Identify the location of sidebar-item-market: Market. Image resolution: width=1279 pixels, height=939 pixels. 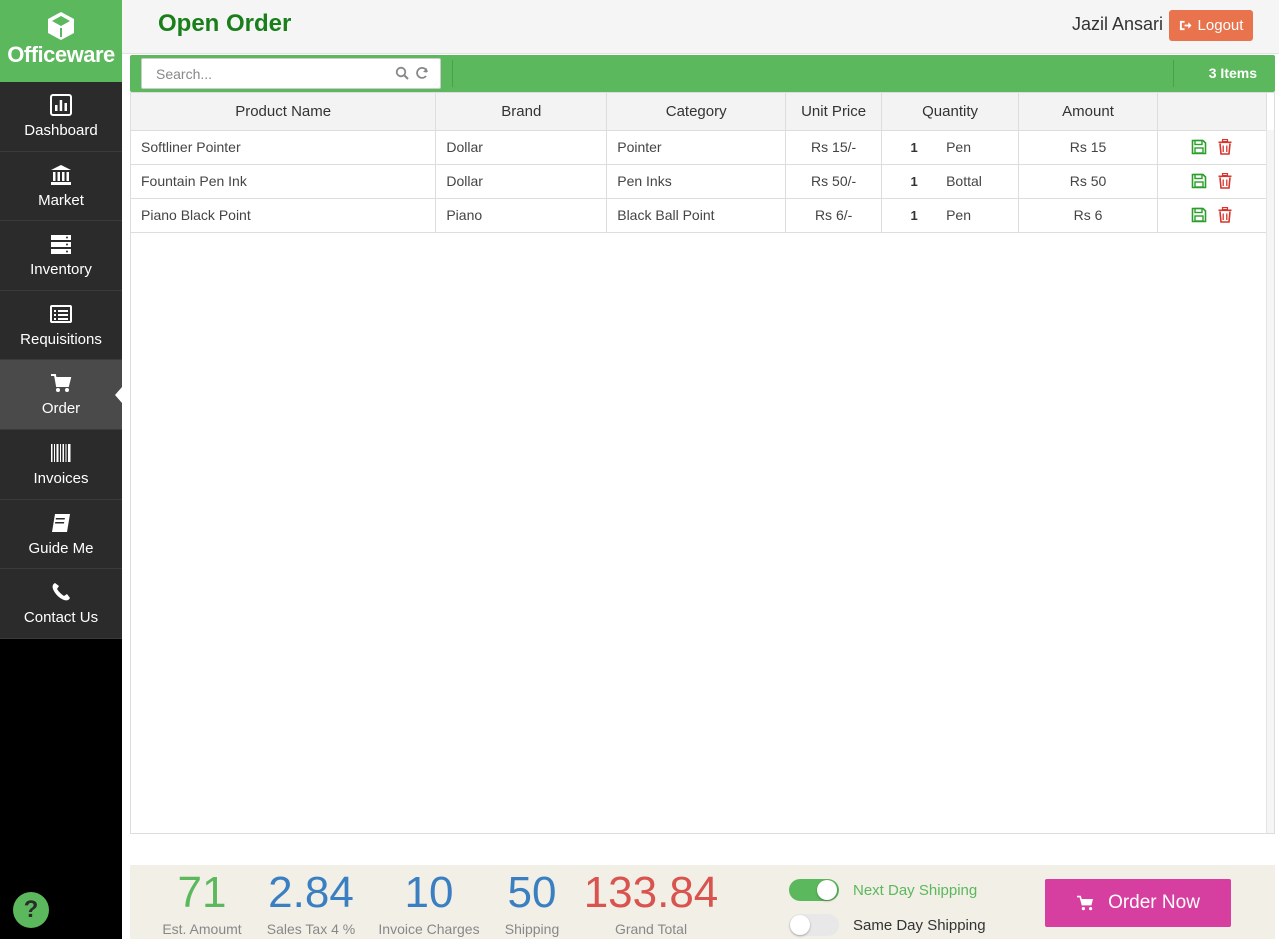
(61, 187).